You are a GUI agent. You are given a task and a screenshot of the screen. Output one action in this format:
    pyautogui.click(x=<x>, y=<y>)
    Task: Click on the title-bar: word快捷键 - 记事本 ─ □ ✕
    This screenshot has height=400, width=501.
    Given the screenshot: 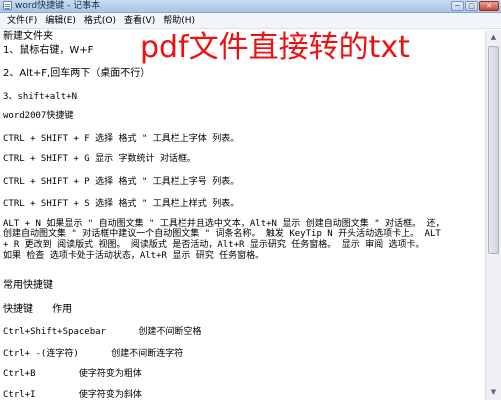 What is the action you would take?
    pyautogui.click(x=250, y=6)
    